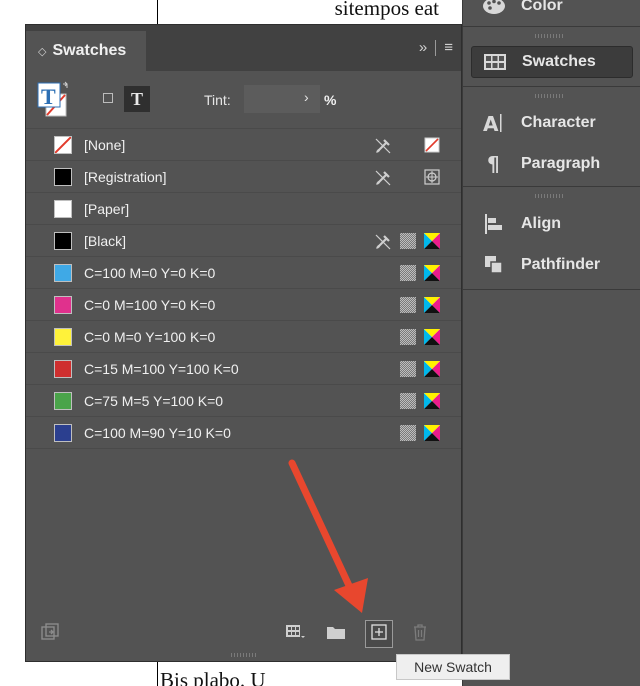  What do you see at coordinates (107, 209) in the screenshot?
I see `swatch-name: [Paper]` at bounding box center [107, 209].